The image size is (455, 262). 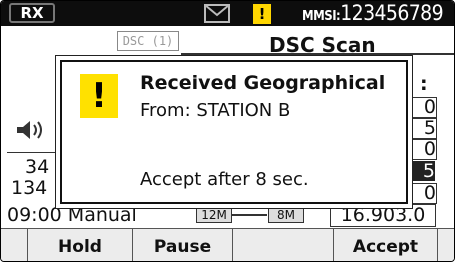 I want to click on empty-softkey, so click(x=283, y=245).